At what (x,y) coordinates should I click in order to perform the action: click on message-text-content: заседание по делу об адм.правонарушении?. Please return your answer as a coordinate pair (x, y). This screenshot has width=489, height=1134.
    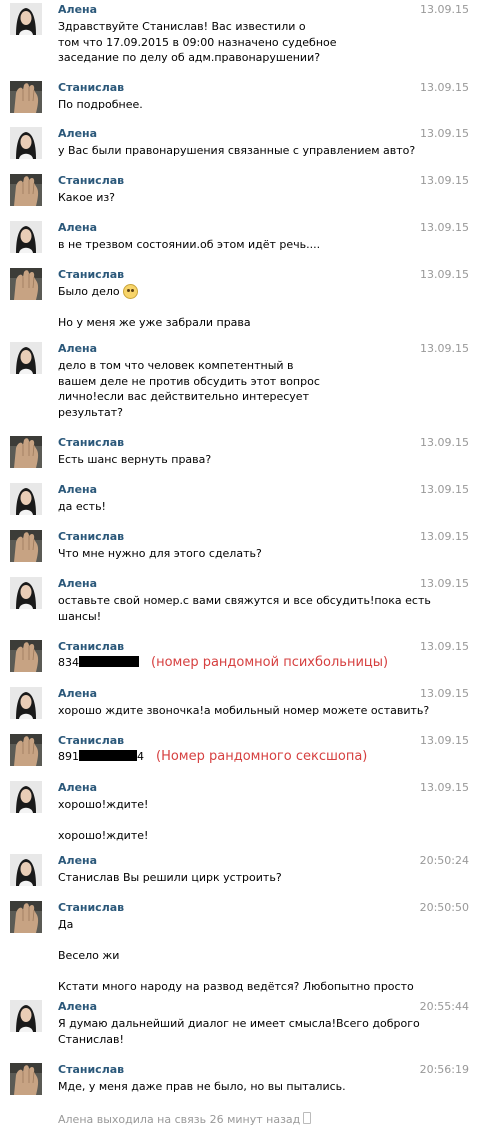
    Looking at the image, I should click on (189, 57).